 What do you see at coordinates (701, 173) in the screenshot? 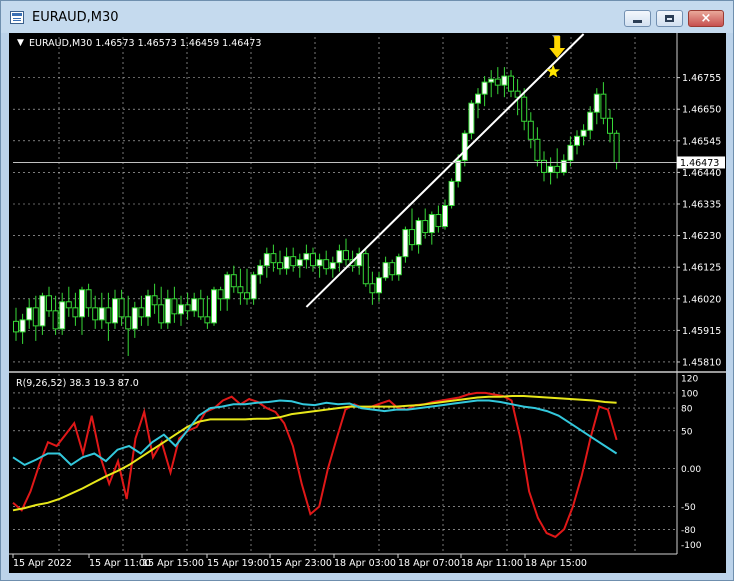
I see `price-label: 1.46440` at bounding box center [701, 173].